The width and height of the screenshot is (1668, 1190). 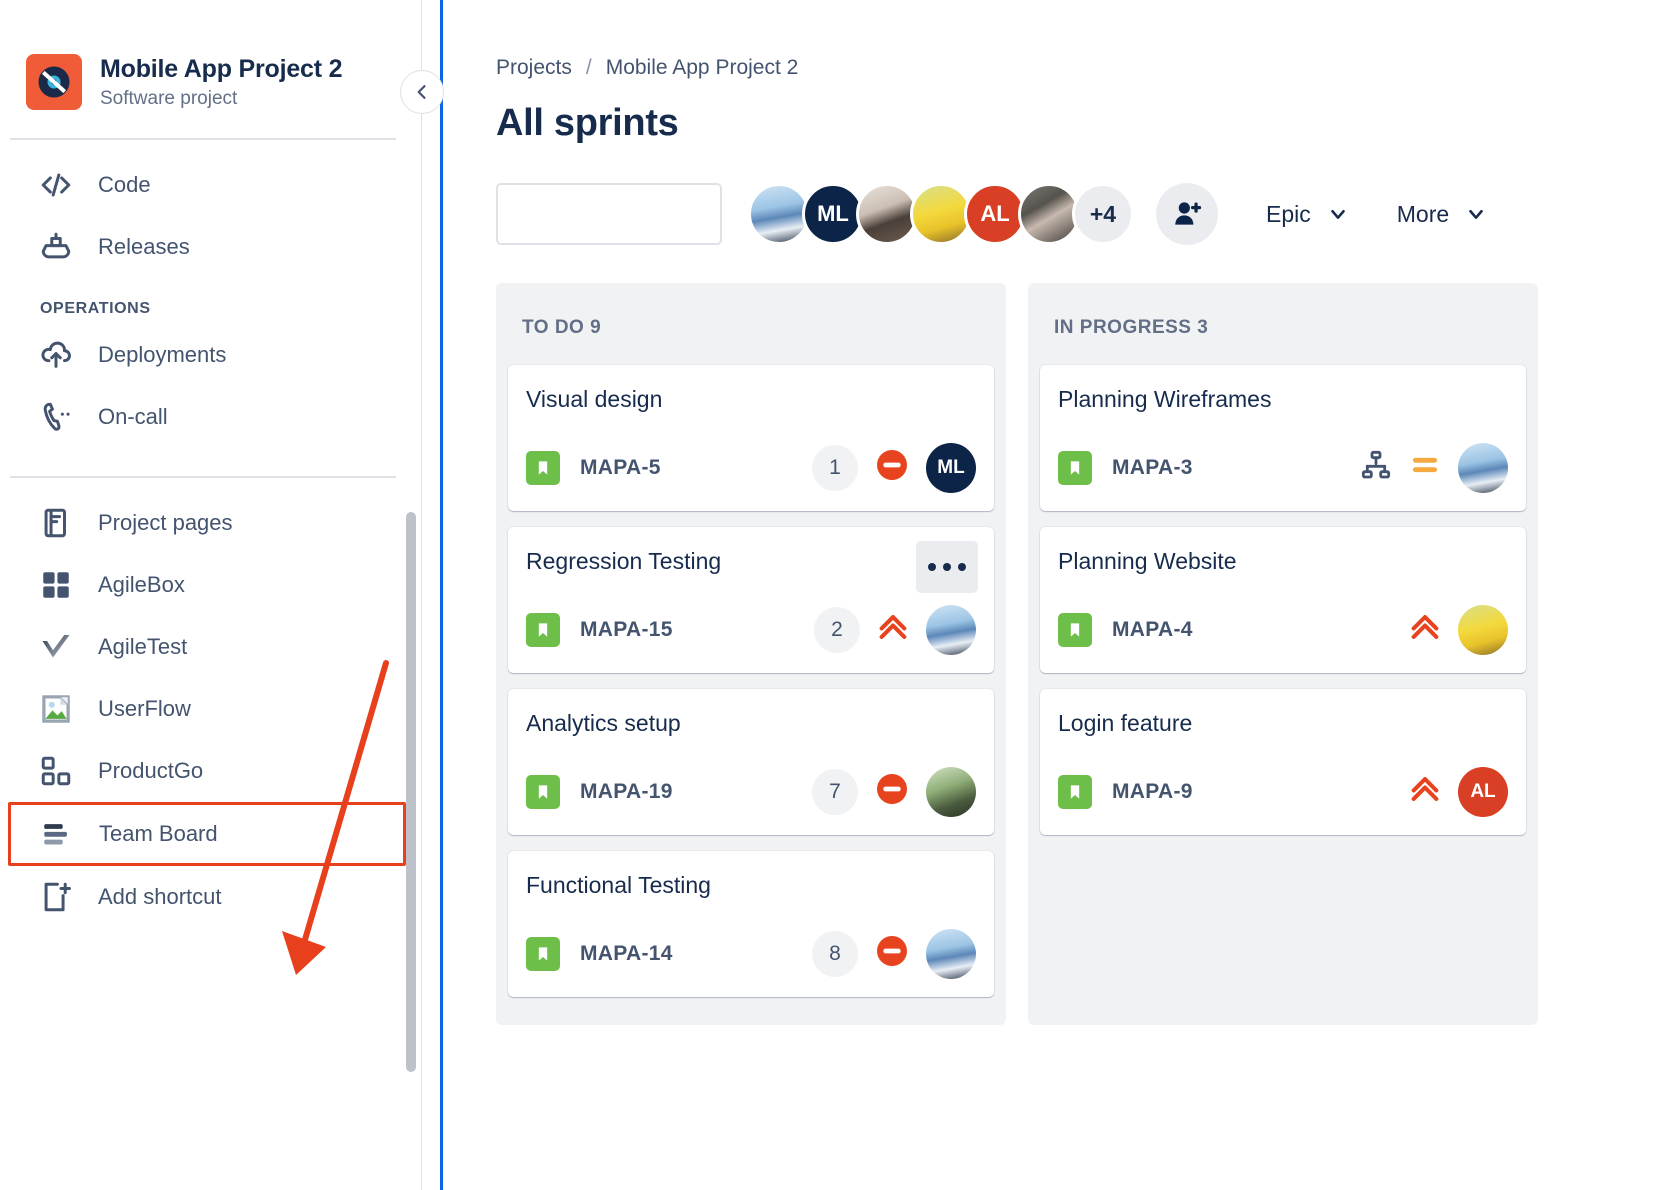 I want to click on more-filter-button: More, so click(x=1442, y=214).